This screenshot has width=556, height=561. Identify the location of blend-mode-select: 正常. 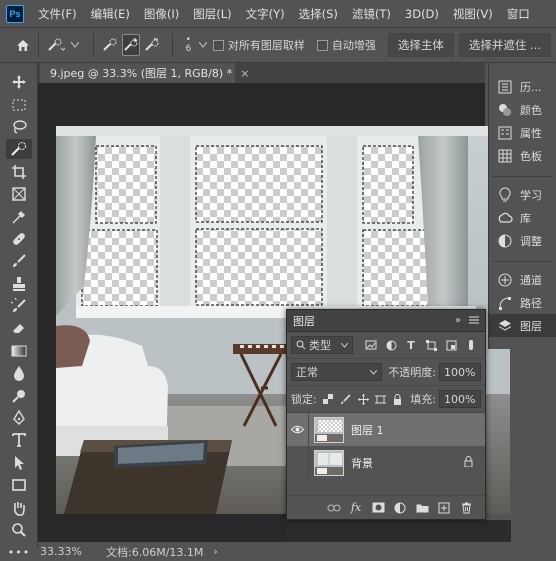
(337, 372).